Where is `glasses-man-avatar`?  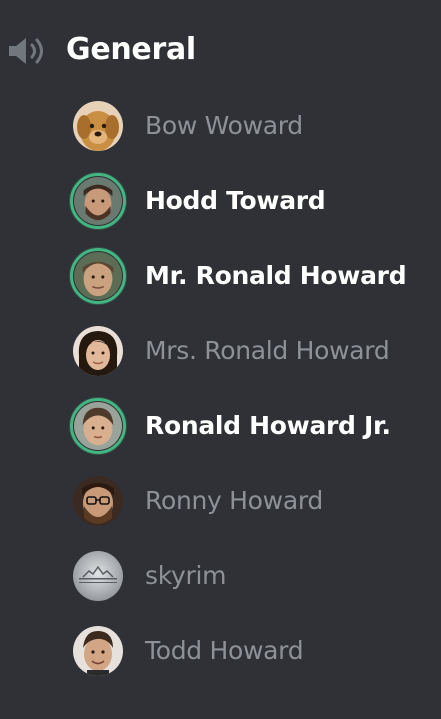
glasses-man-avatar is located at coordinates (98, 501).